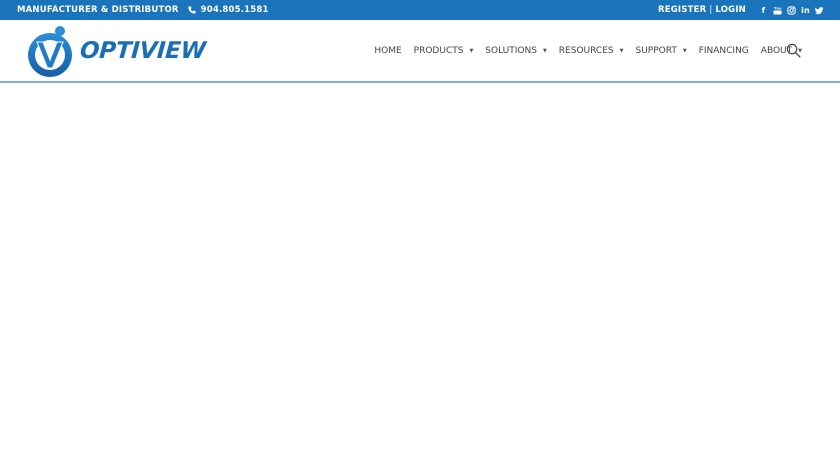  Describe the element at coordinates (192, 10) in the screenshot. I see `phone-icon` at that location.